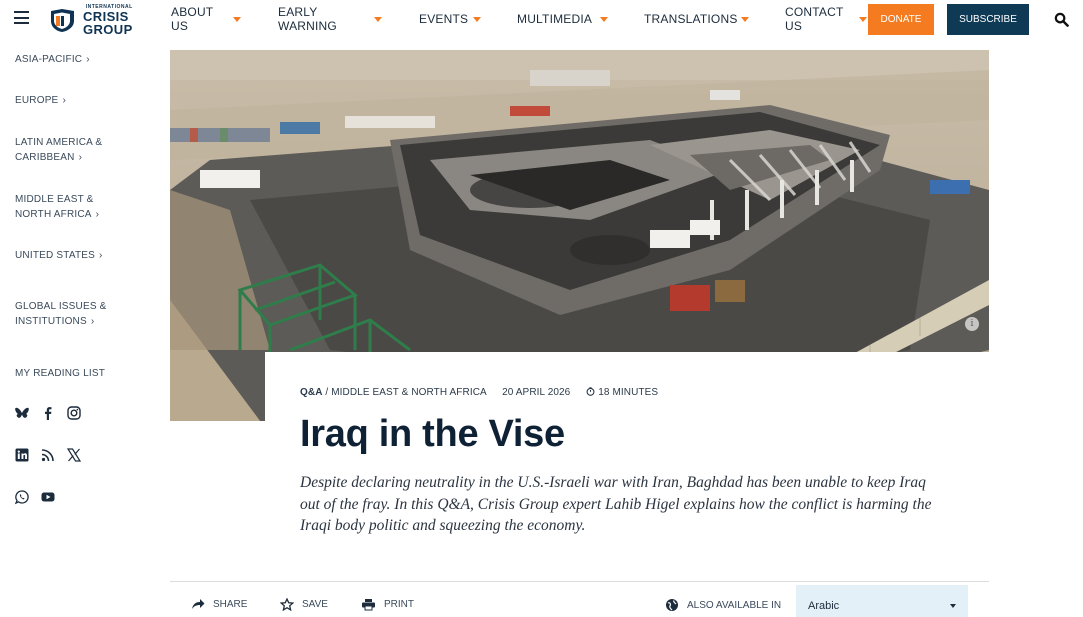 This screenshot has height=617, width=1083. What do you see at coordinates (74, 455) in the screenshot?
I see `x-icon` at bounding box center [74, 455].